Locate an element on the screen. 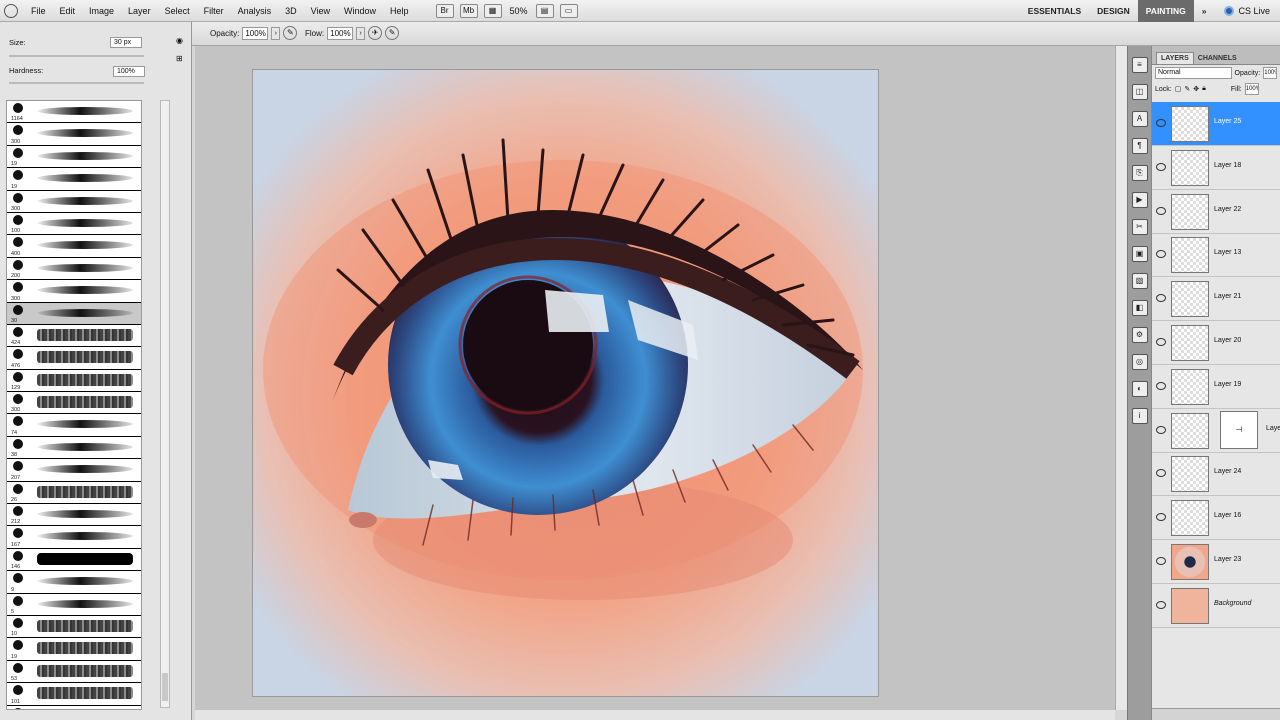 The width and height of the screenshot is (1280, 720). brush-preset: 129 is located at coordinates (74, 381).